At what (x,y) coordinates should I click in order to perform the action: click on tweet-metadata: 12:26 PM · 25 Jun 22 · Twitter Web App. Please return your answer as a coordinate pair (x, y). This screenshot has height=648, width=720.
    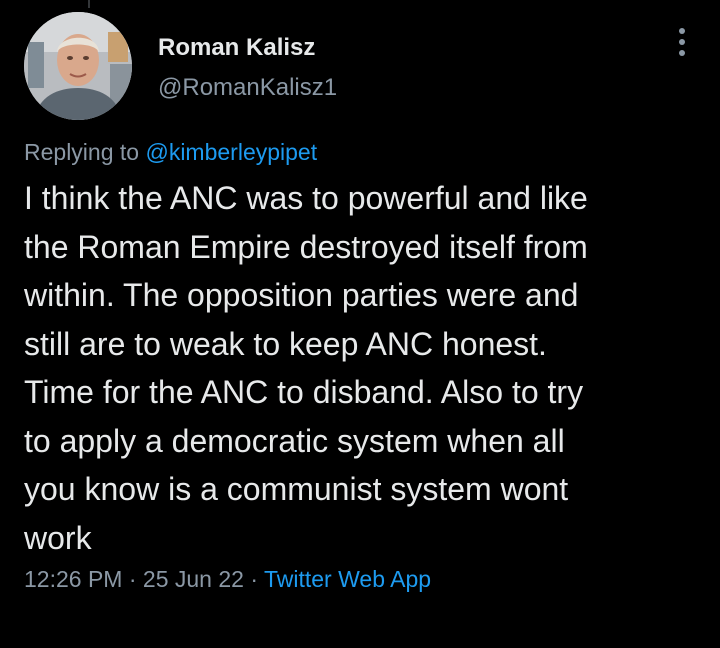
    Looking at the image, I should click on (227, 579).